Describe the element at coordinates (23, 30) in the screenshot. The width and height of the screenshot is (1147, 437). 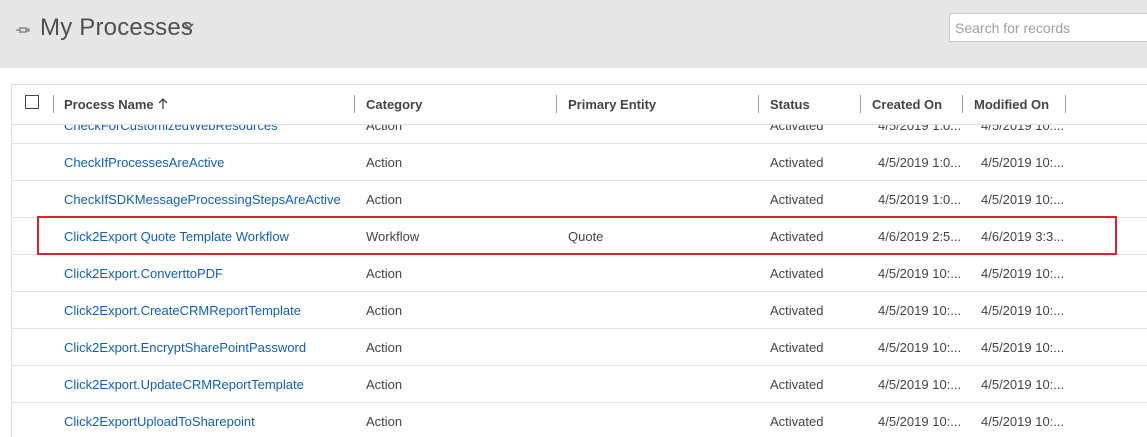
I see `pin-icon` at that location.